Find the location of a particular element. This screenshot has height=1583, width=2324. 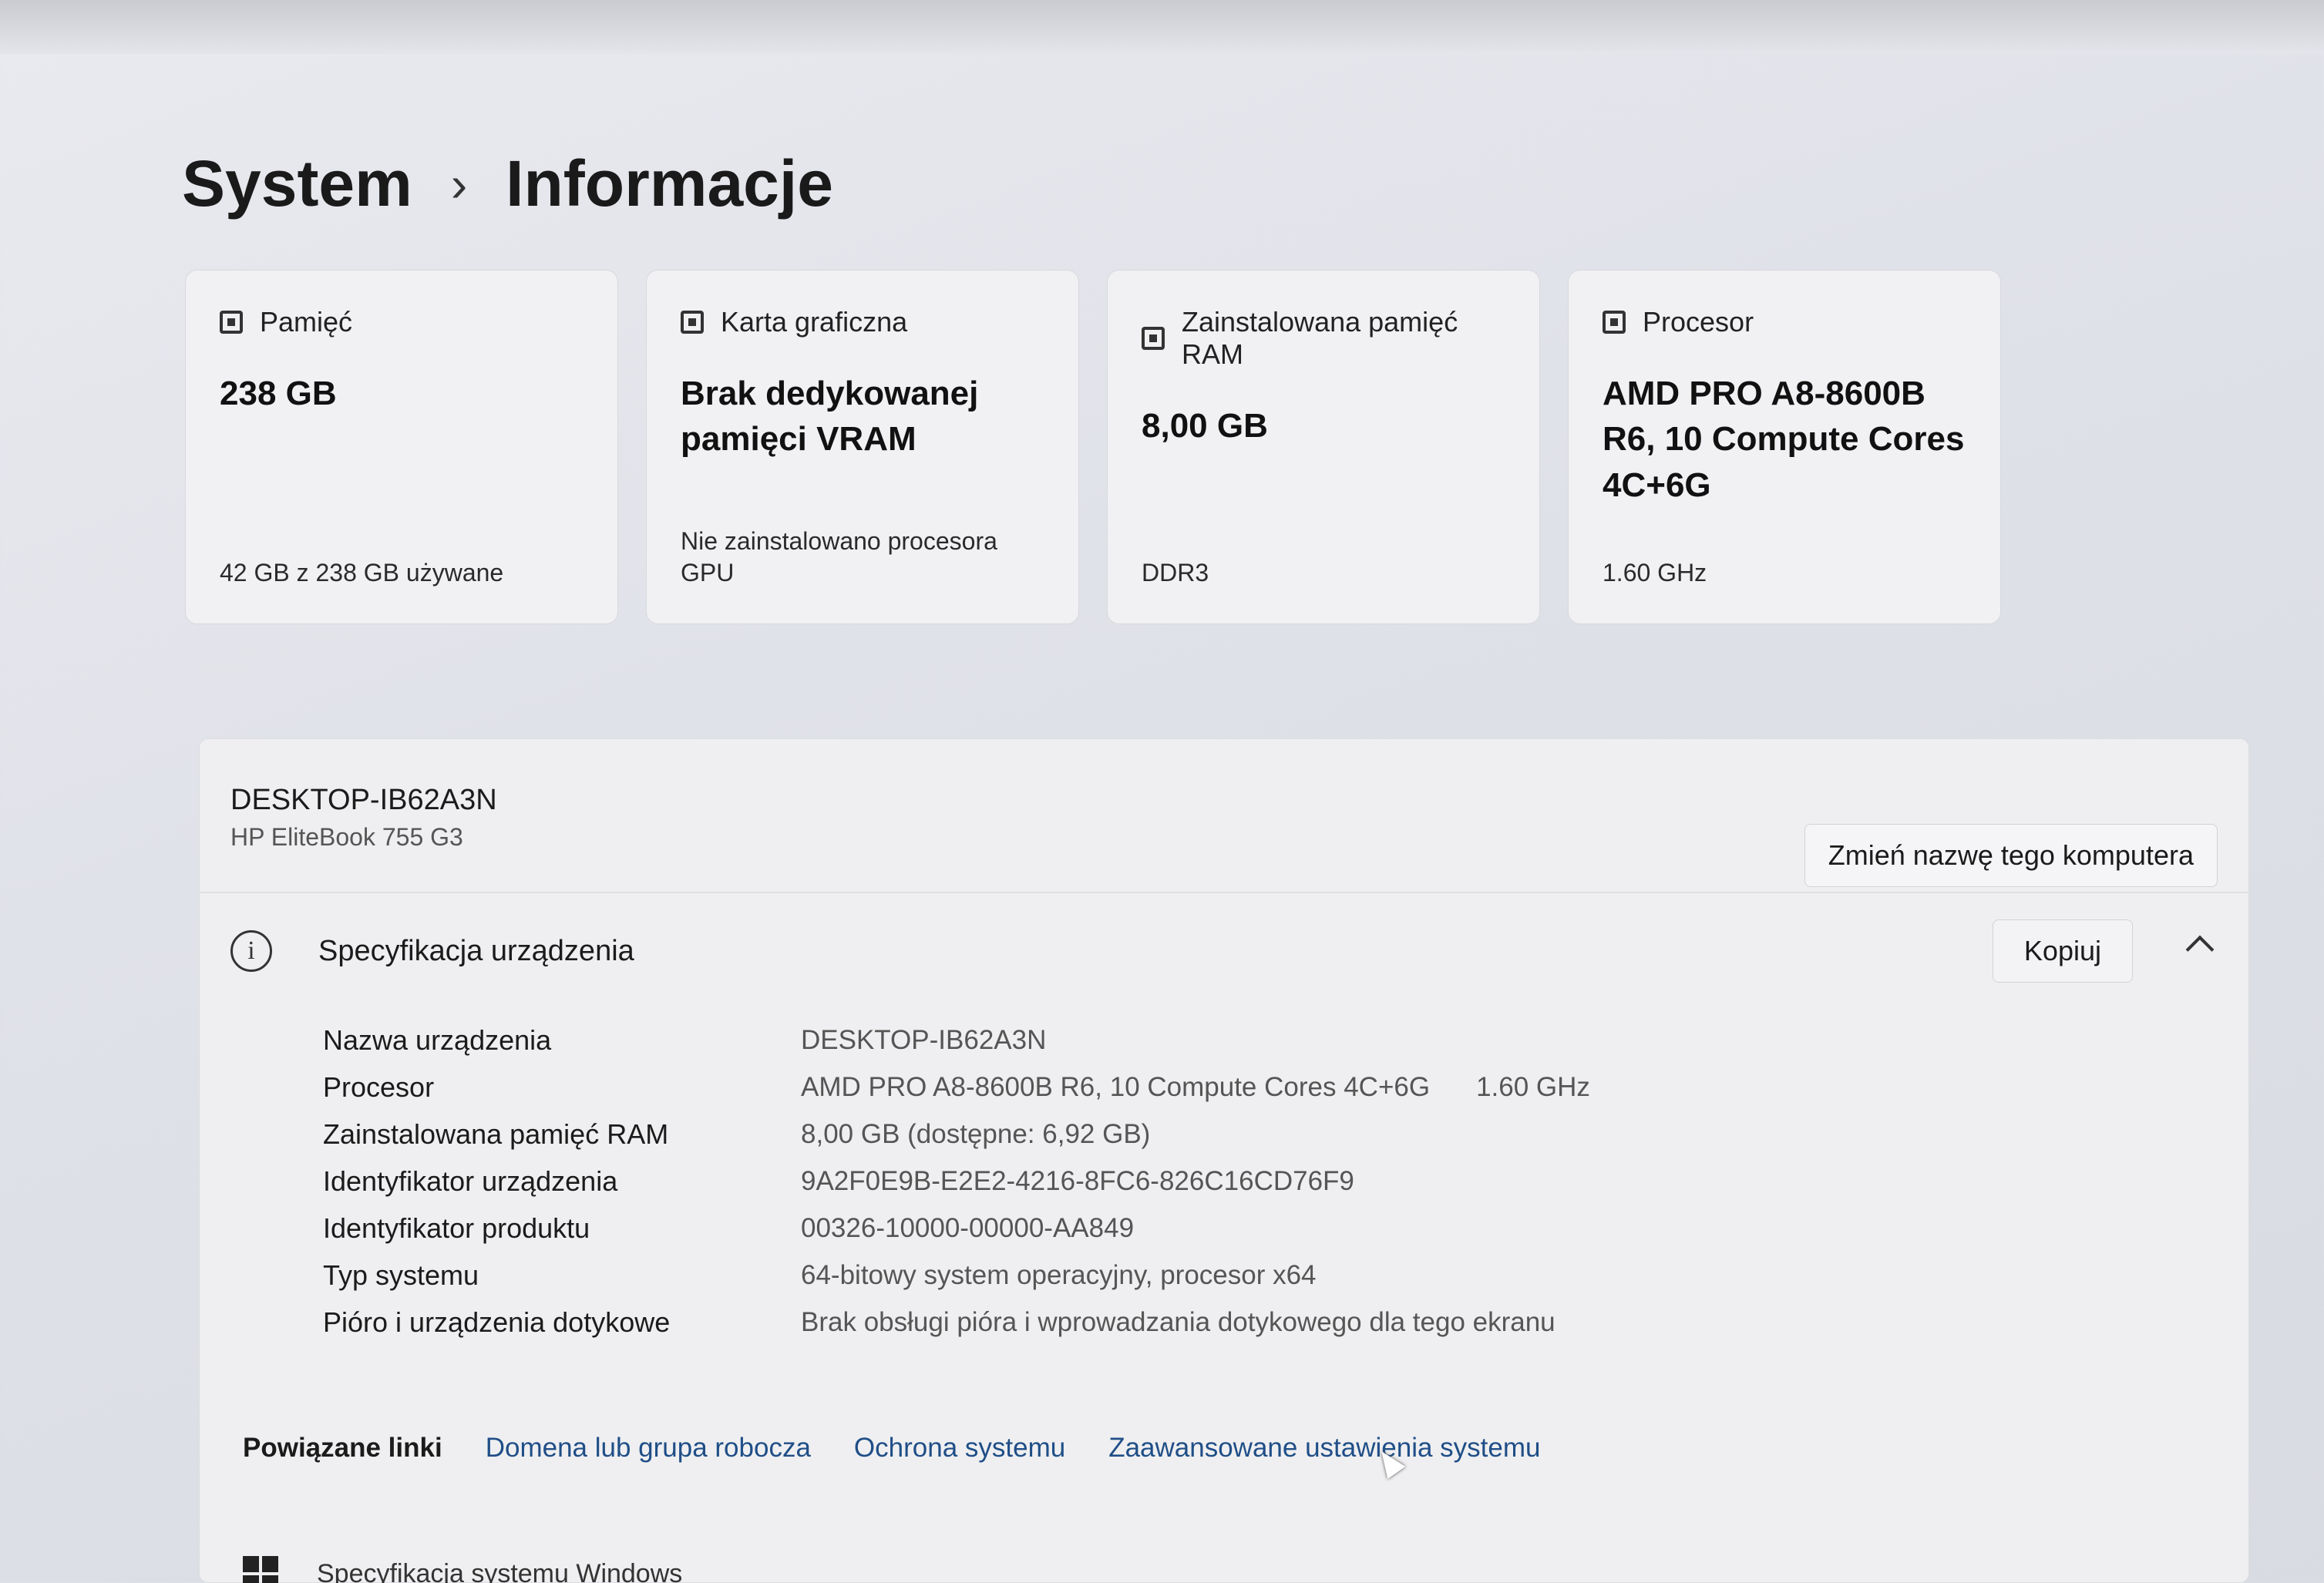

memory-icon is located at coordinates (1153, 338).